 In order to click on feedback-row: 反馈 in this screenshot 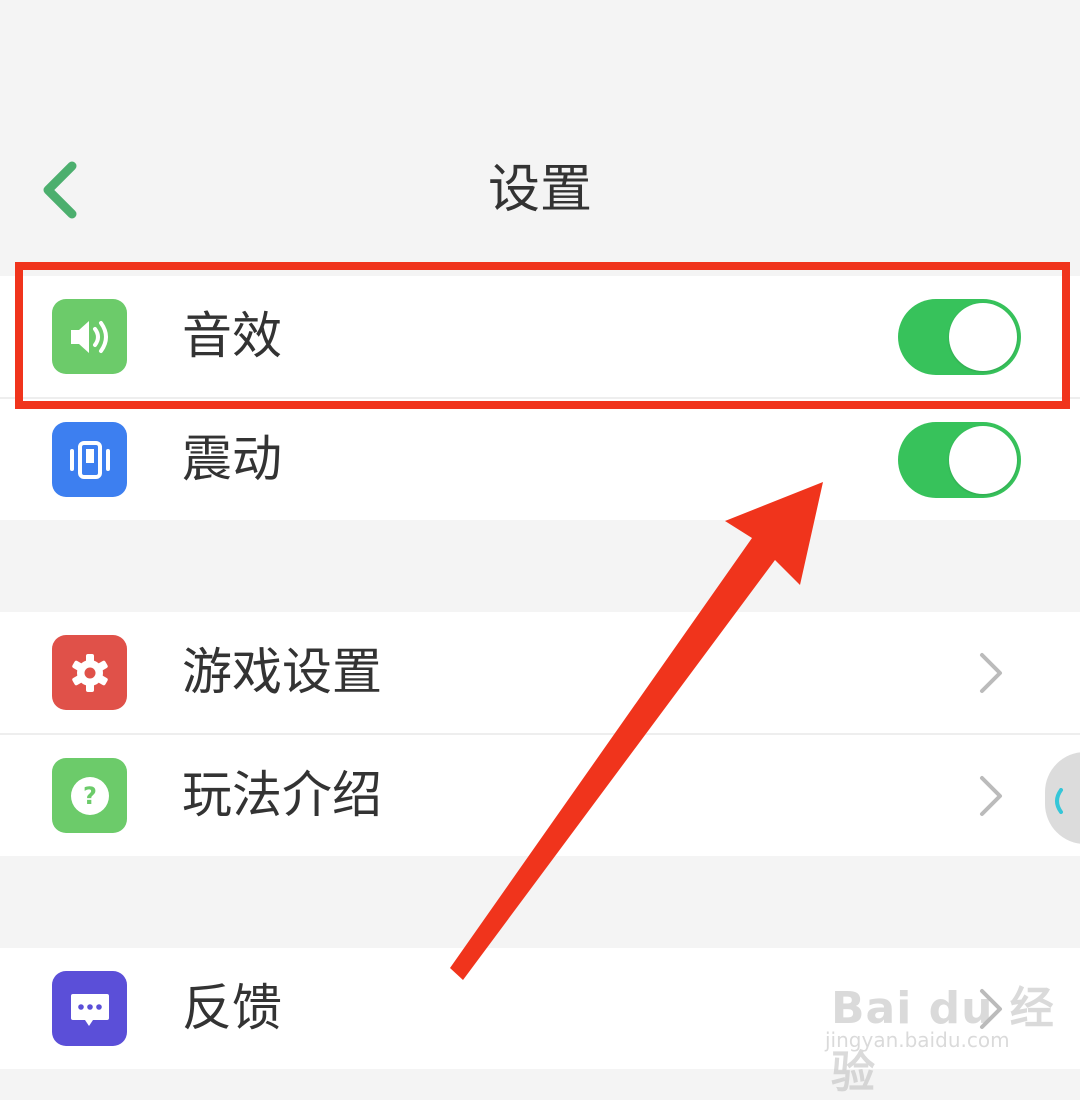, I will do `click(540, 1008)`.